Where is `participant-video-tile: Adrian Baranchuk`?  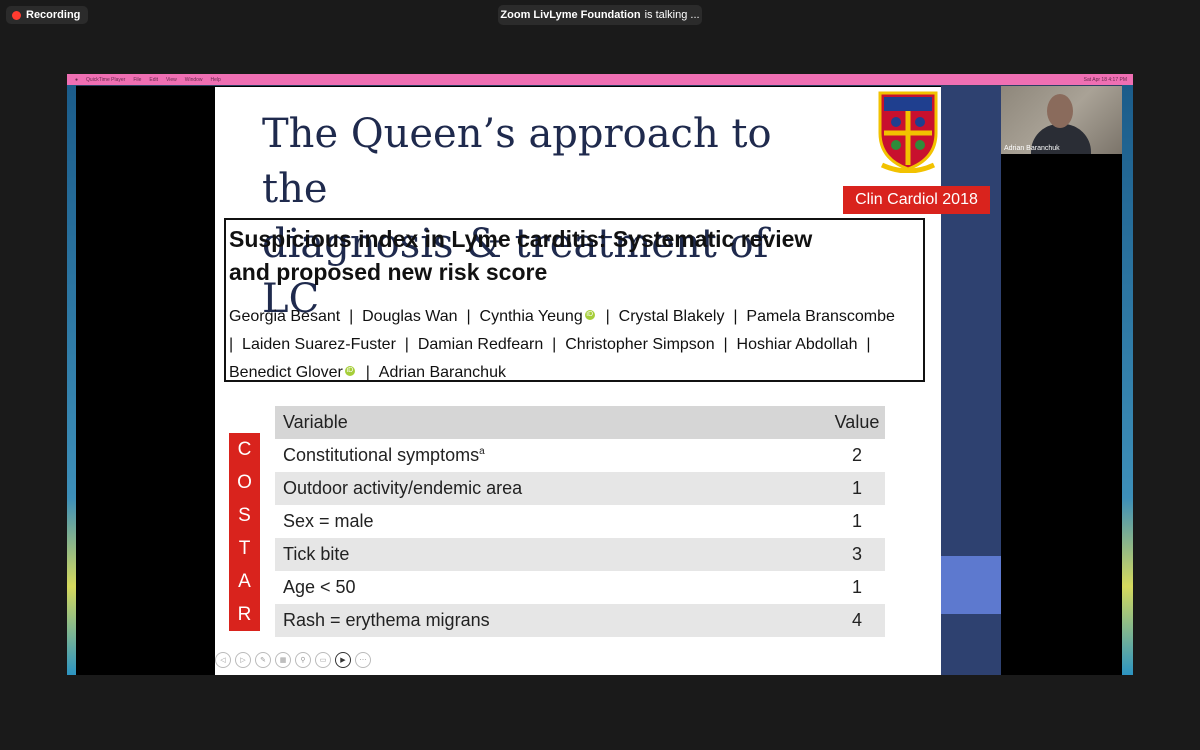 participant-video-tile: Adrian Baranchuk is located at coordinates (1061, 120).